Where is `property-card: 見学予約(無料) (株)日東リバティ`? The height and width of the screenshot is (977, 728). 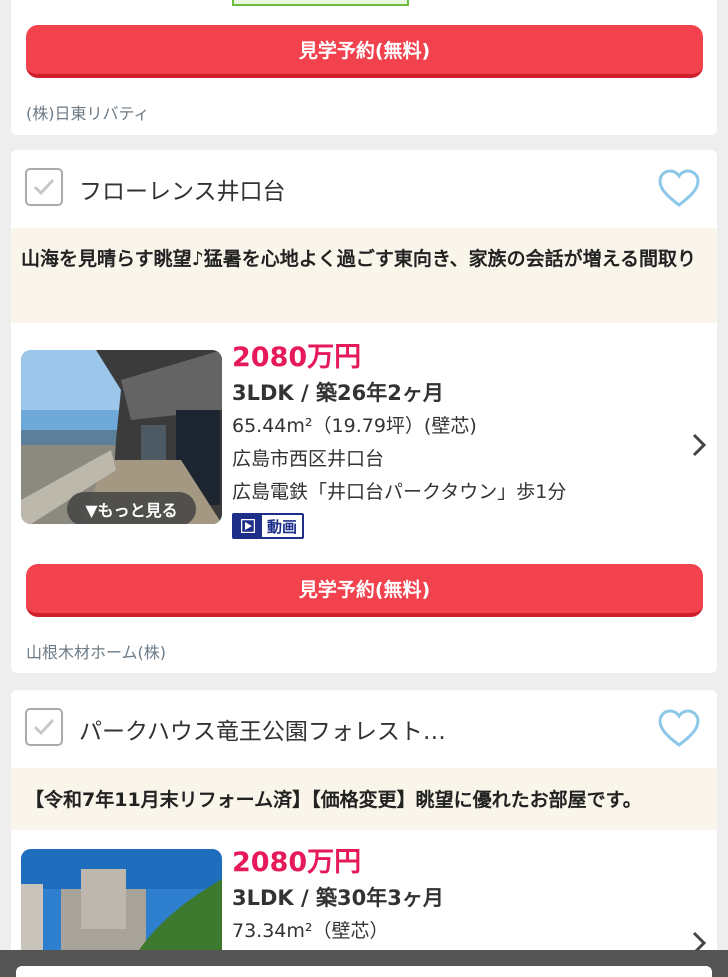
property-card: 見学予約(無料) (株)日東リバティ is located at coordinates (364, 67).